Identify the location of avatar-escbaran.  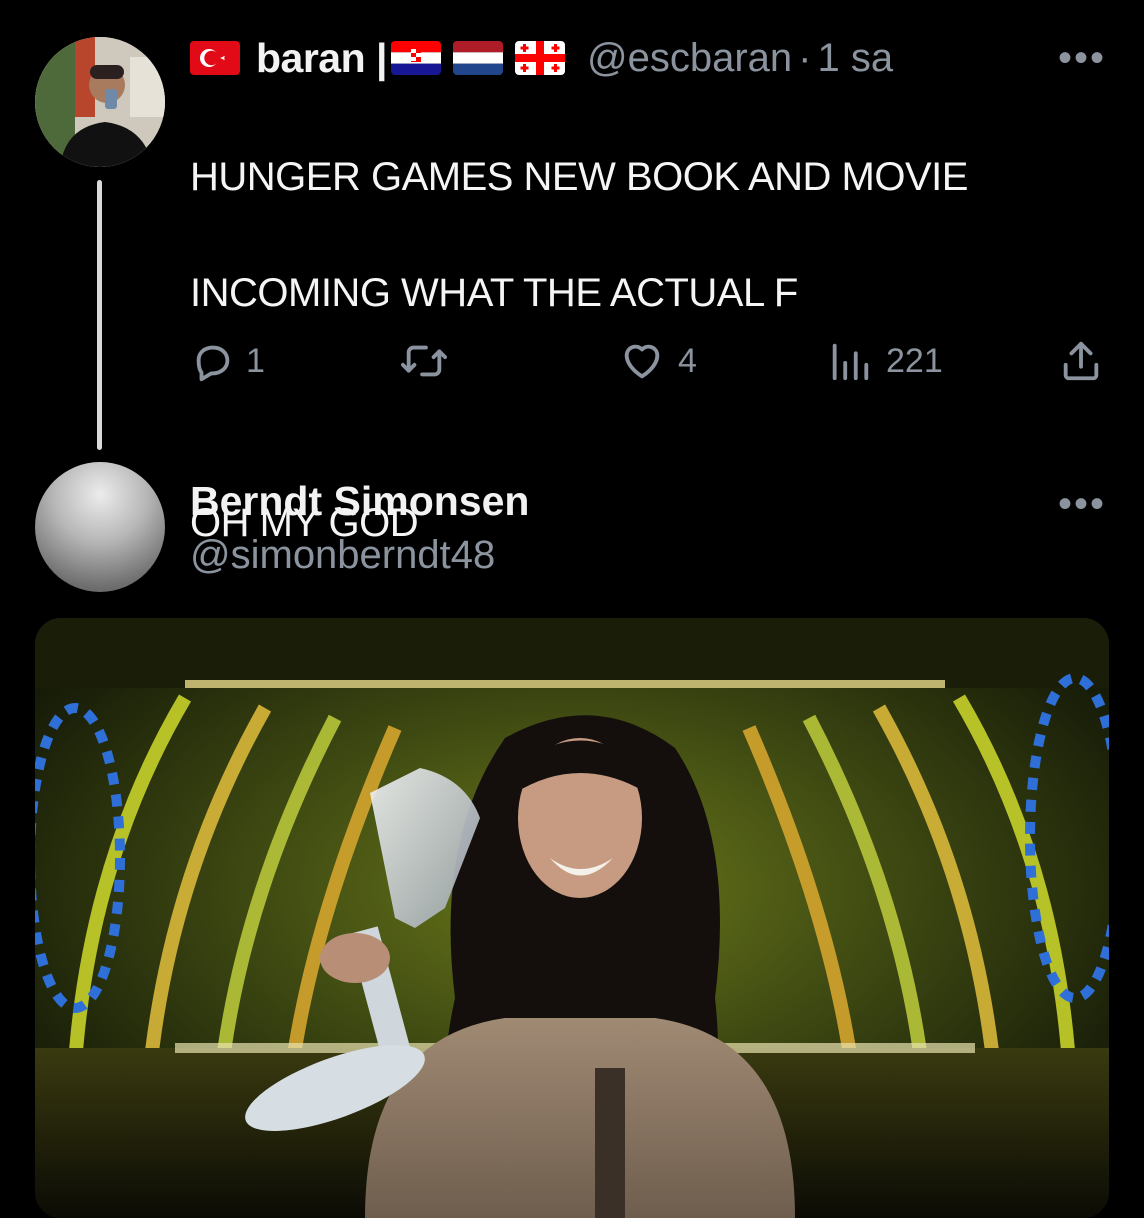
(100, 102).